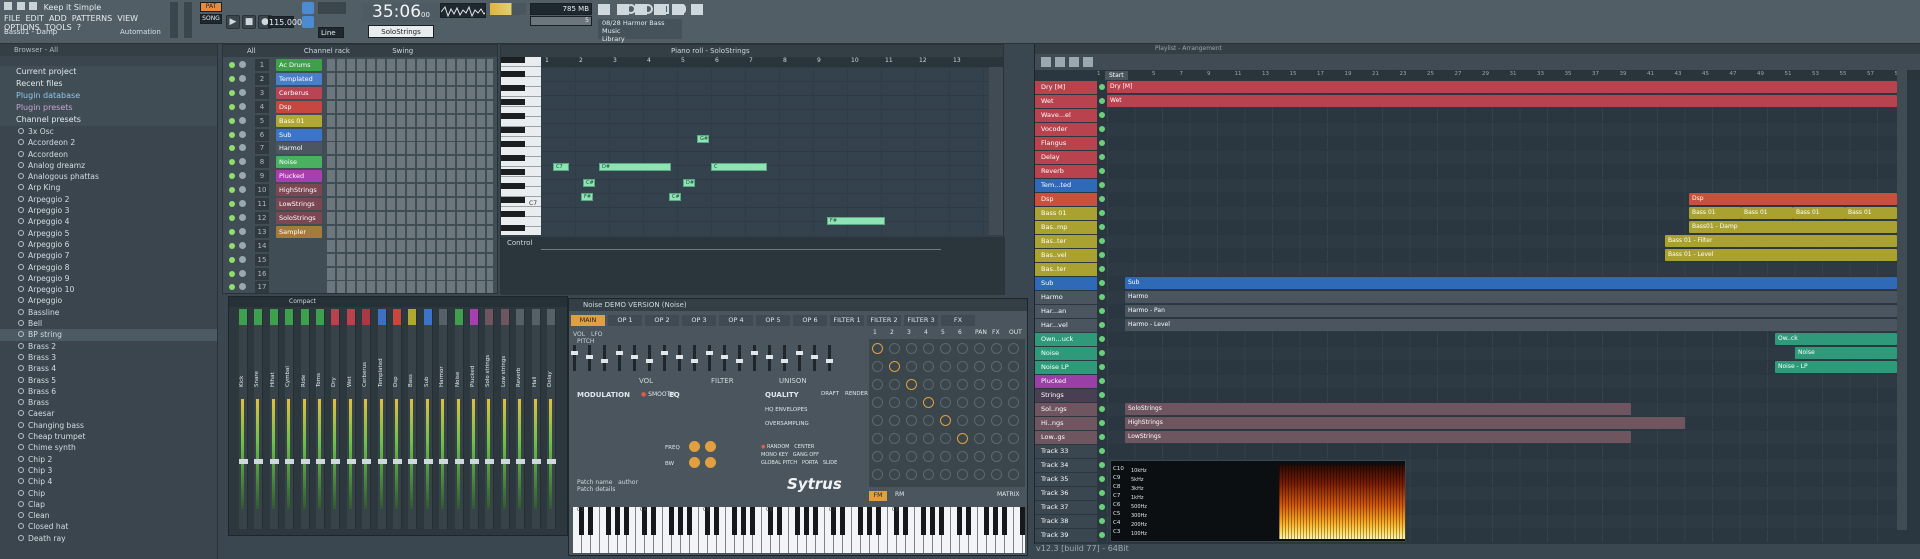 The height and width of the screenshot is (559, 1920). What do you see at coordinates (8, 6) in the screenshot?
I see `close-icon` at bounding box center [8, 6].